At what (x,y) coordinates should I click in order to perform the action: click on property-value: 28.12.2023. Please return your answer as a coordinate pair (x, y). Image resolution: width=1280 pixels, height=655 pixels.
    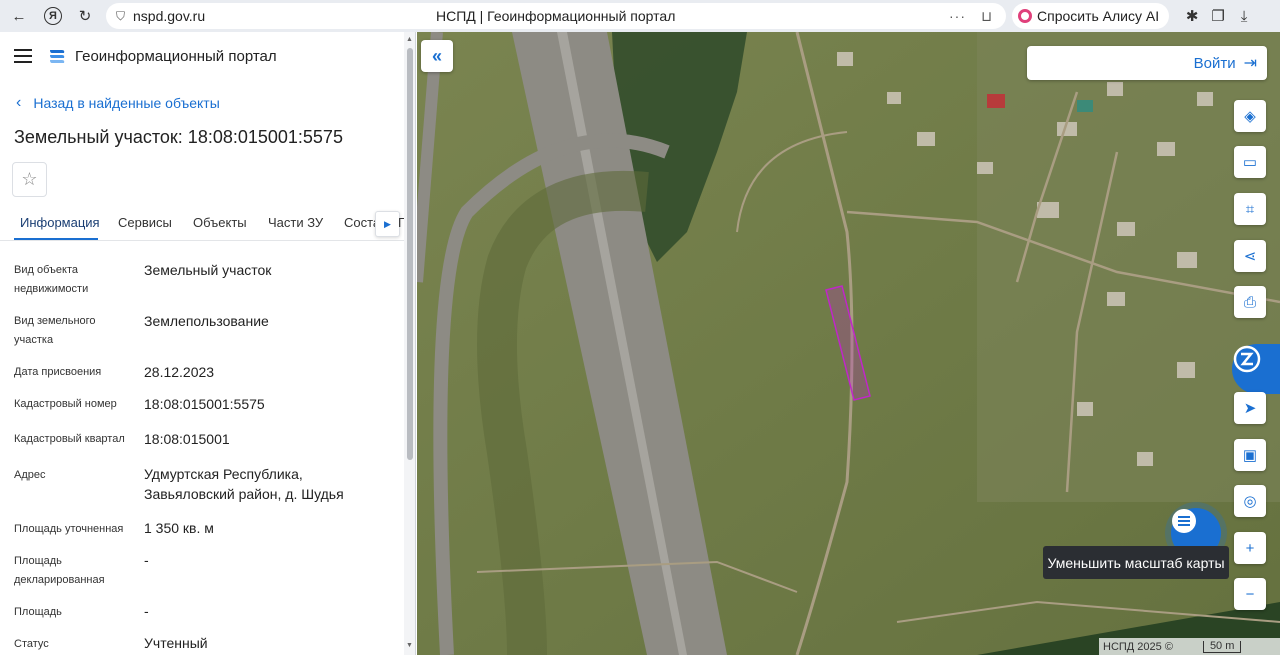
    Looking at the image, I should click on (179, 372).